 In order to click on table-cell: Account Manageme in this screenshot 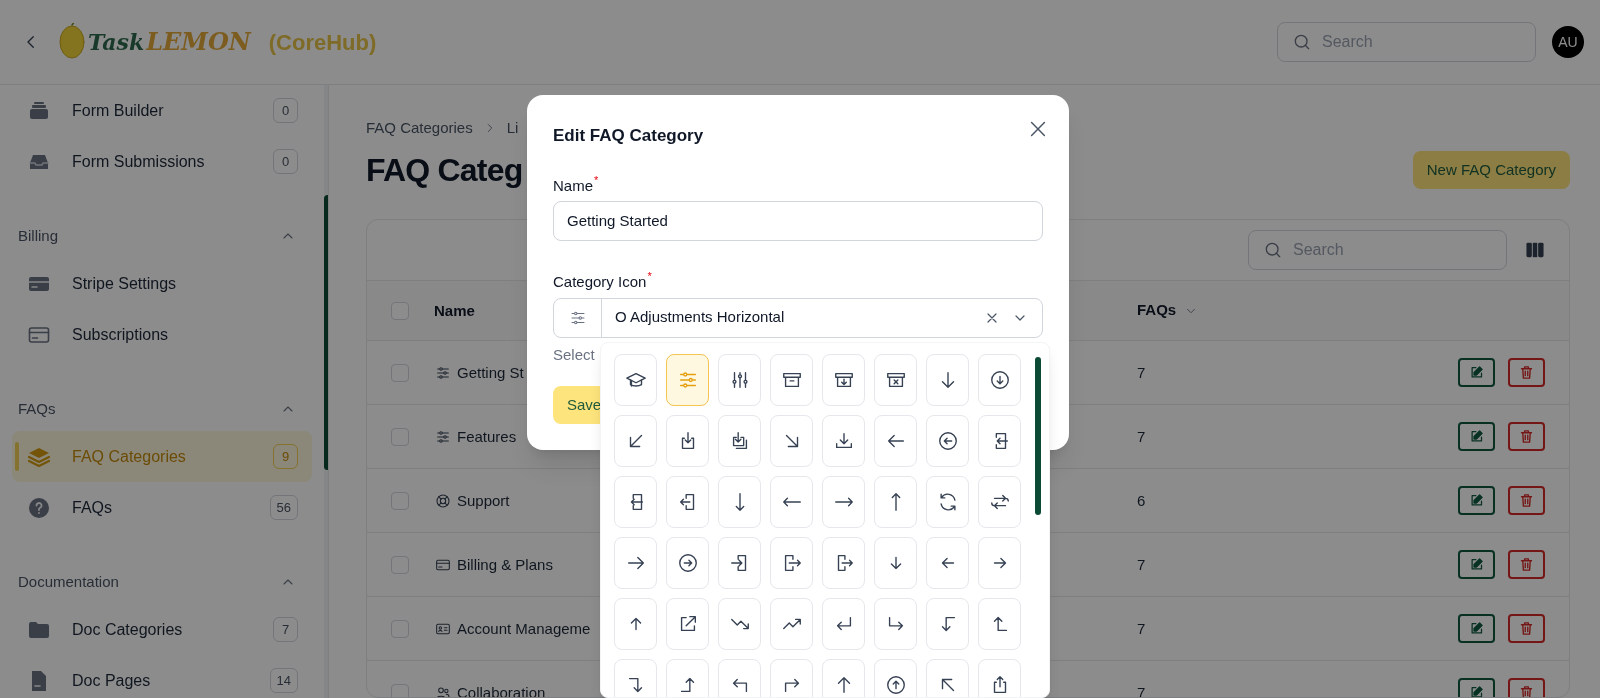, I will do `click(524, 628)`.